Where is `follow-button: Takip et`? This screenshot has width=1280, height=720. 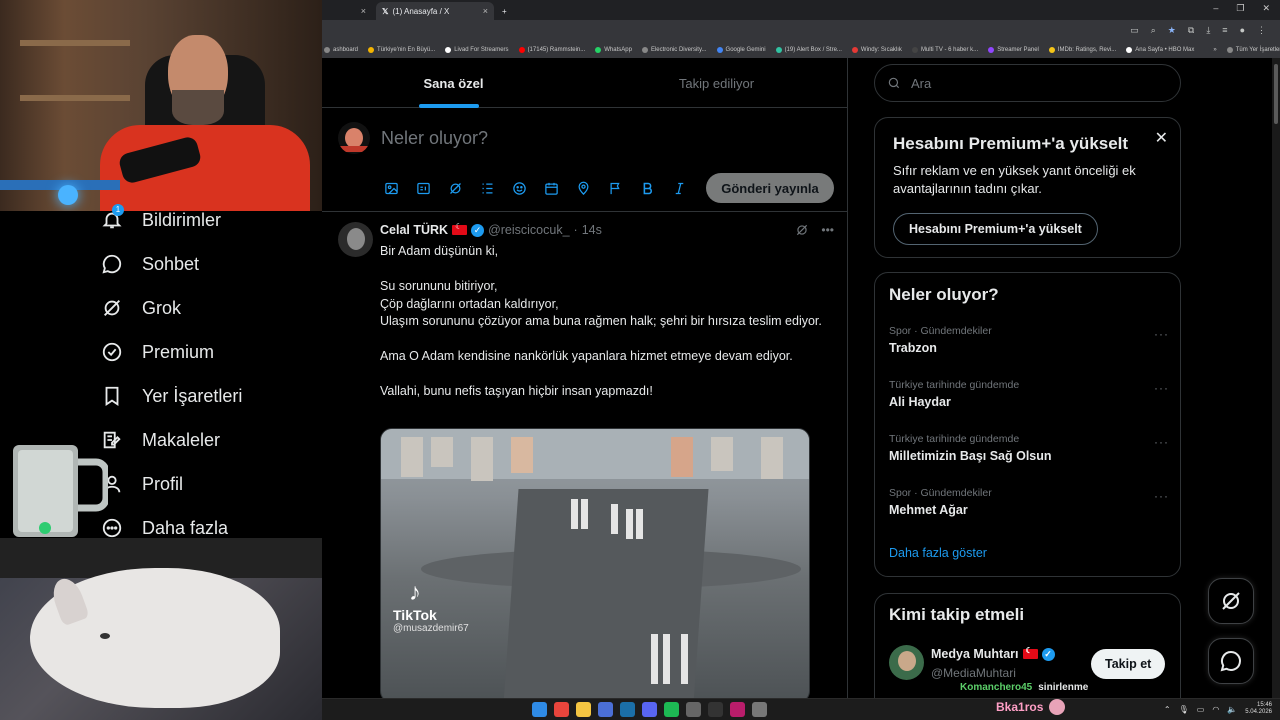 follow-button: Takip et is located at coordinates (1128, 664).